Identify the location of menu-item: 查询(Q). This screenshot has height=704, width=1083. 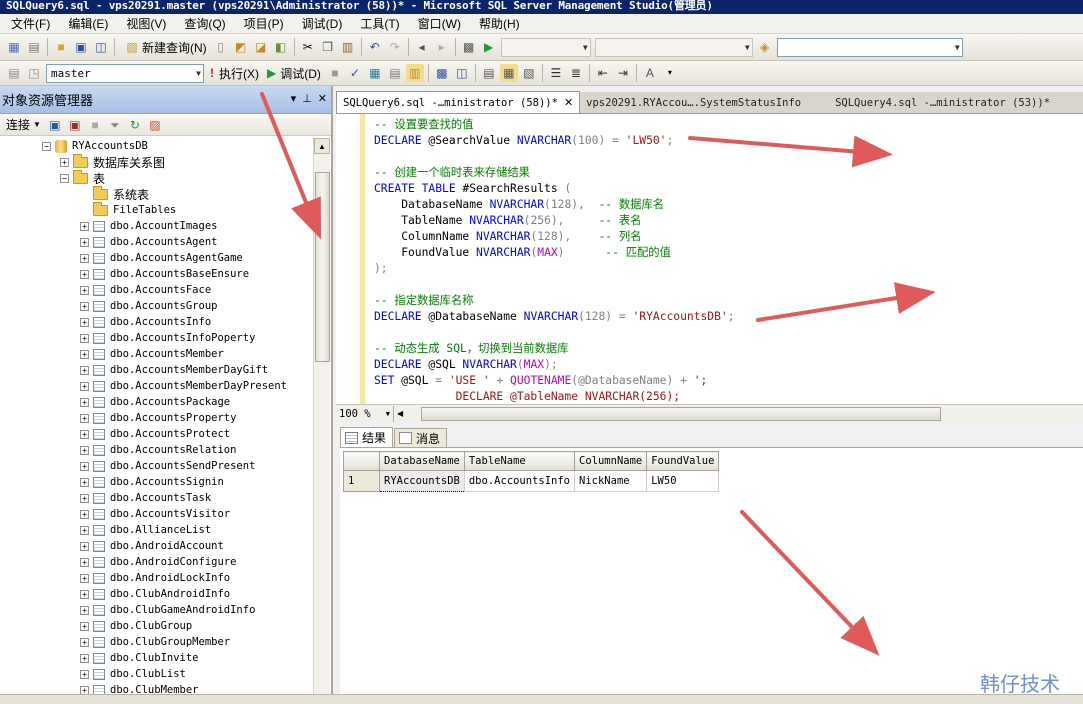
(204, 24).